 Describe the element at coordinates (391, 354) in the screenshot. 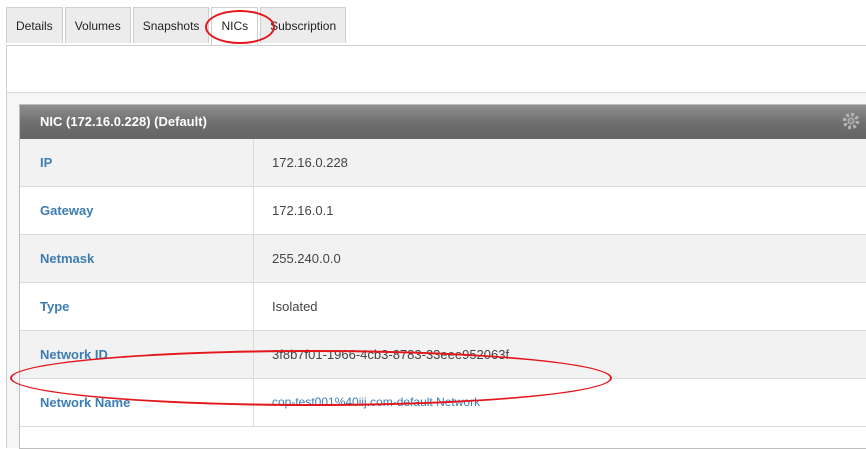

I see `row-value: 3f8b7f01-1966-4cb3-8783-33eee952063f` at that location.